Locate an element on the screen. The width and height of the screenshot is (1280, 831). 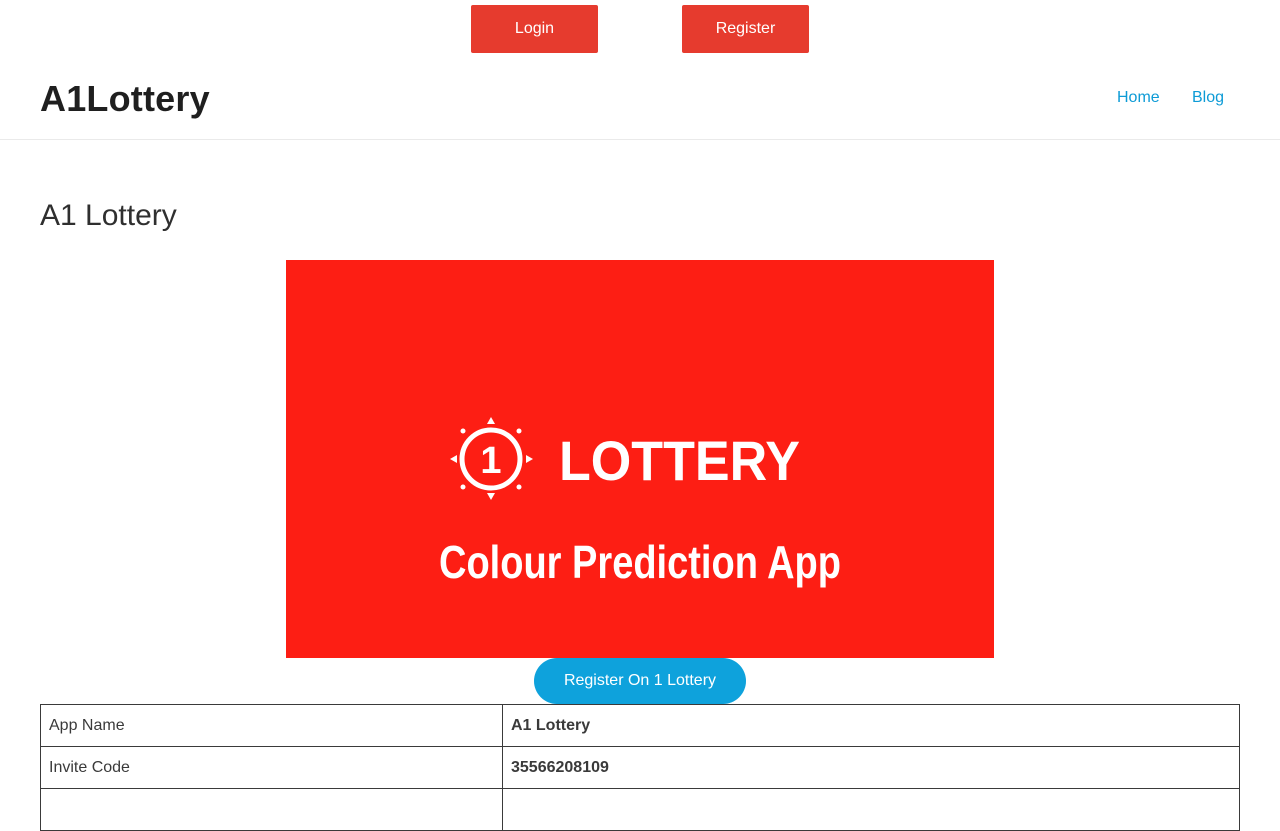
page-title: A1 Lottery is located at coordinates (108, 215).